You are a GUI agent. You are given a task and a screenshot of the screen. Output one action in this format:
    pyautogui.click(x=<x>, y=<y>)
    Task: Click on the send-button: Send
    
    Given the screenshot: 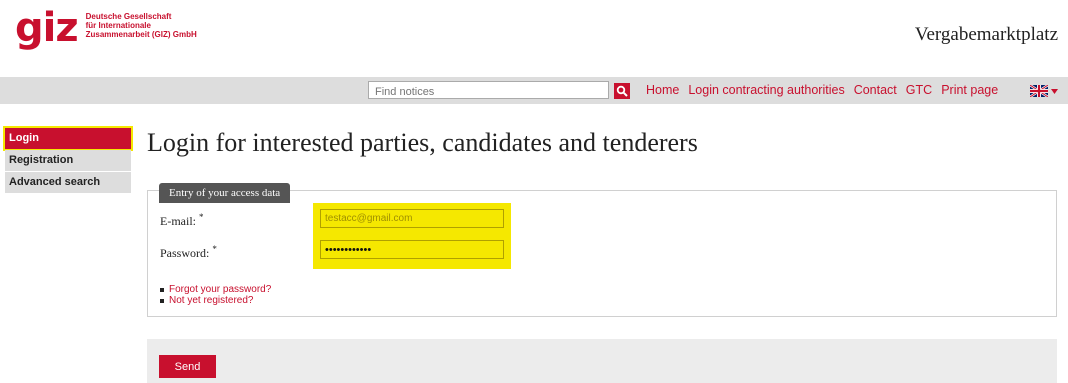 What is the action you would take?
    pyautogui.click(x=187, y=366)
    